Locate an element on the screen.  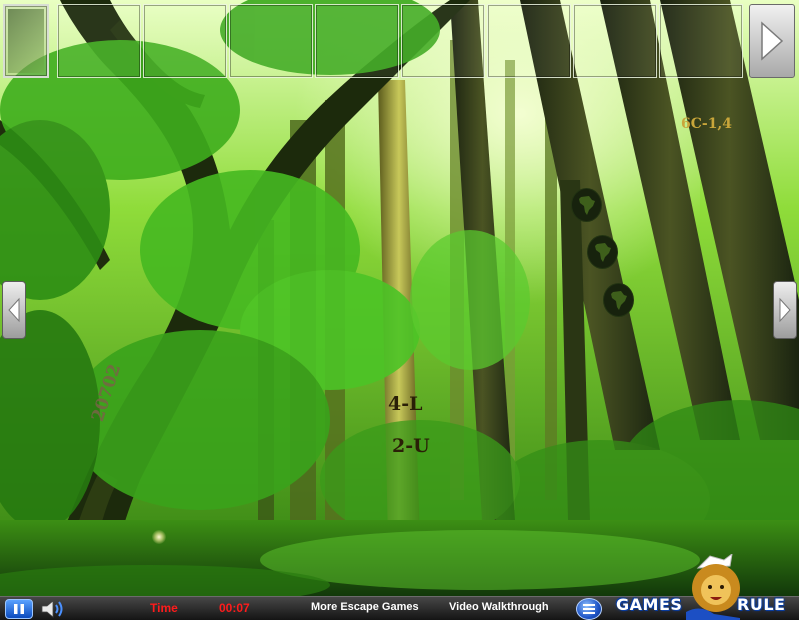
inventory-bar is located at coordinates (399, 41).